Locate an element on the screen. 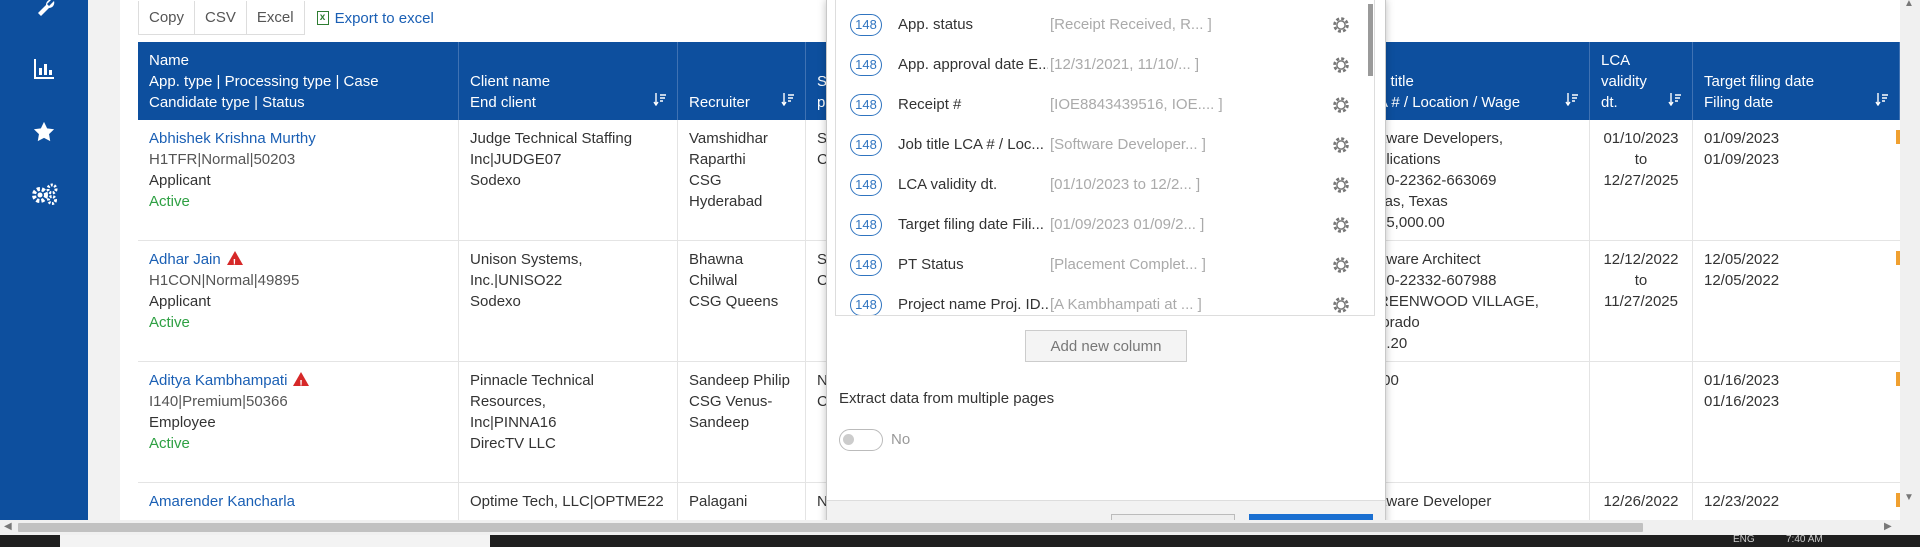  column-name: LCA validity dt. is located at coordinates (948, 184).